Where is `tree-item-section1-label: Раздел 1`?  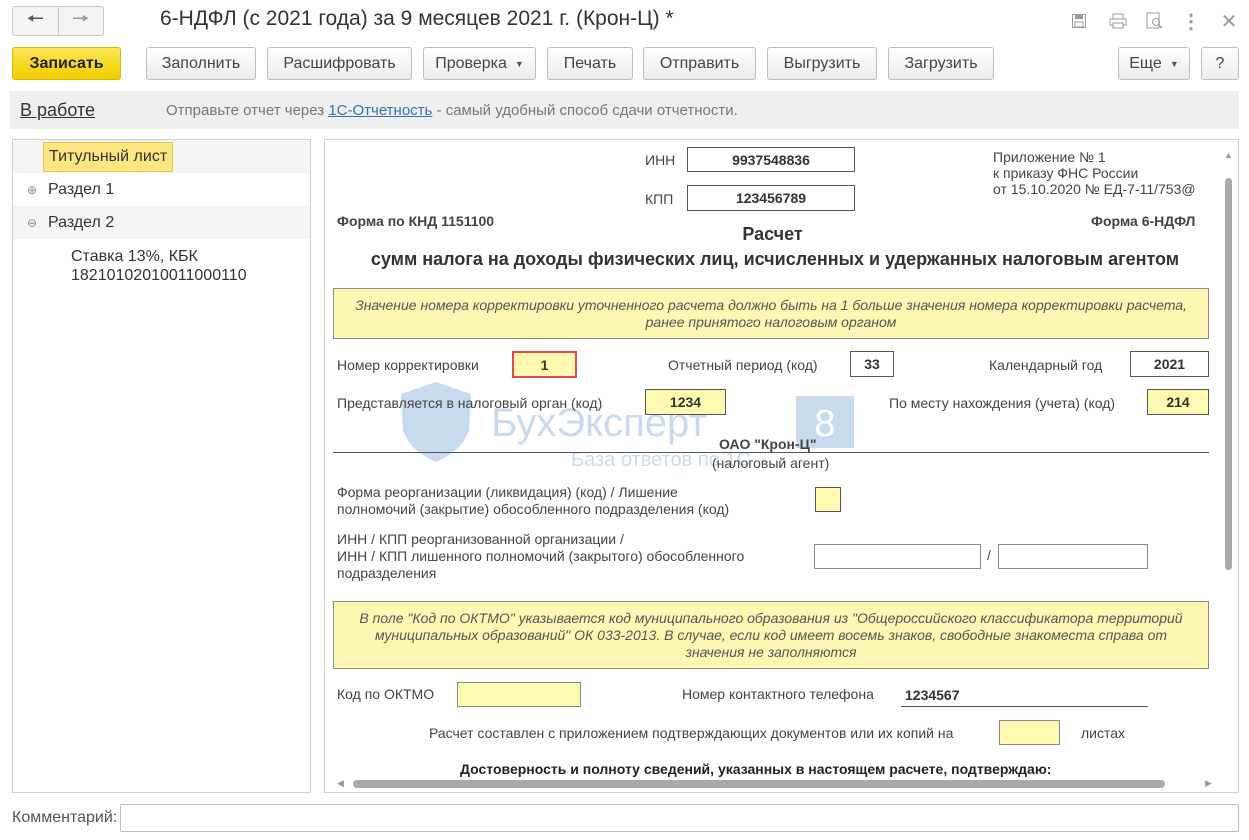 tree-item-section1-label: Раздел 1 is located at coordinates (81, 189).